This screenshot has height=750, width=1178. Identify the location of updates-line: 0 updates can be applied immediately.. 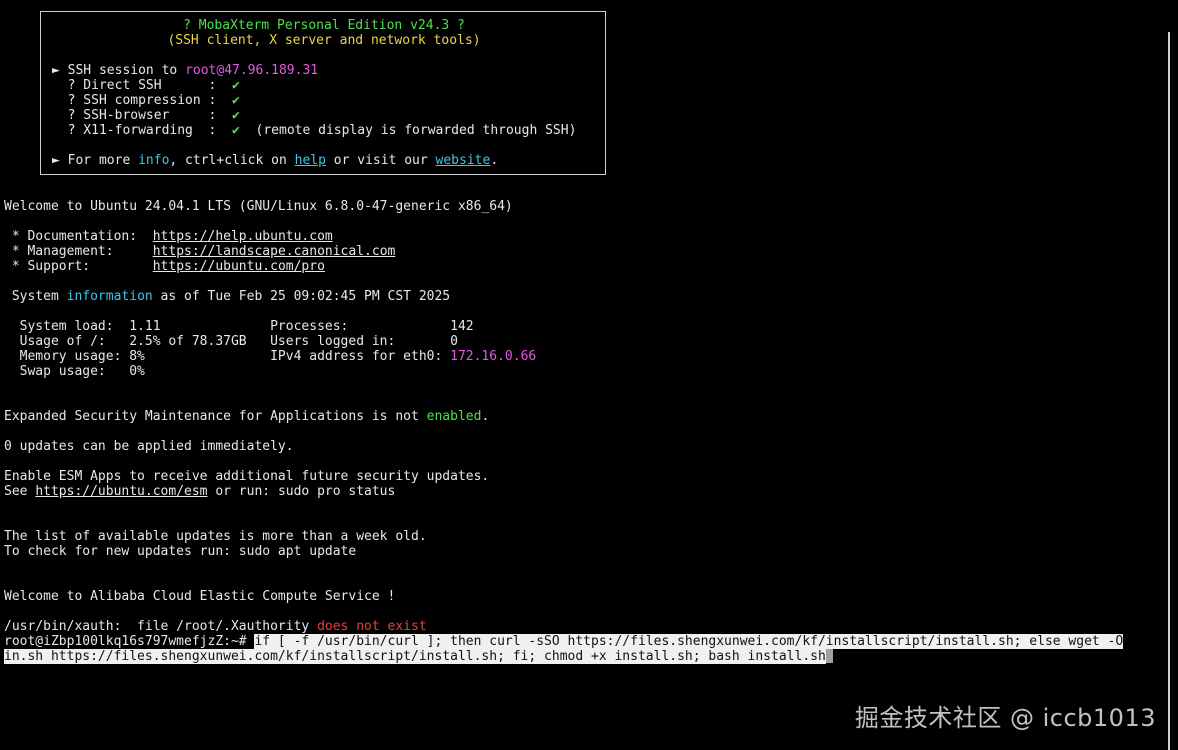
(149, 446).